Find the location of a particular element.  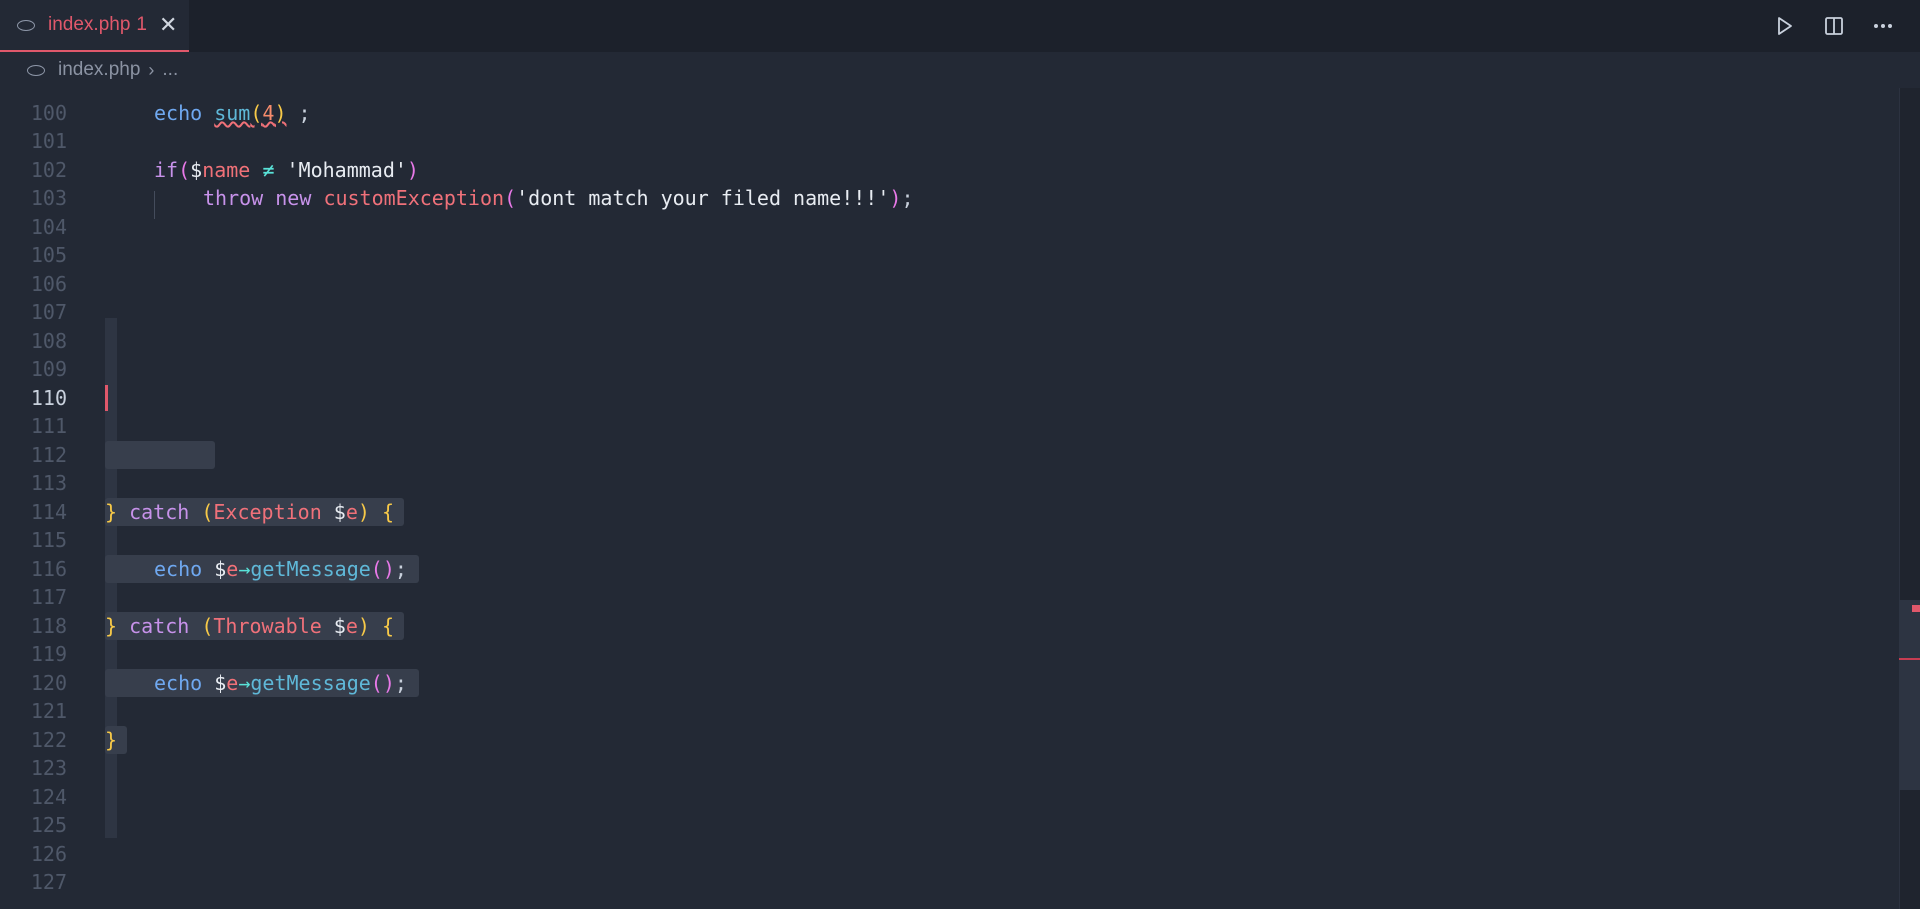

code-line: 106 is located at coordinates (48, 284).